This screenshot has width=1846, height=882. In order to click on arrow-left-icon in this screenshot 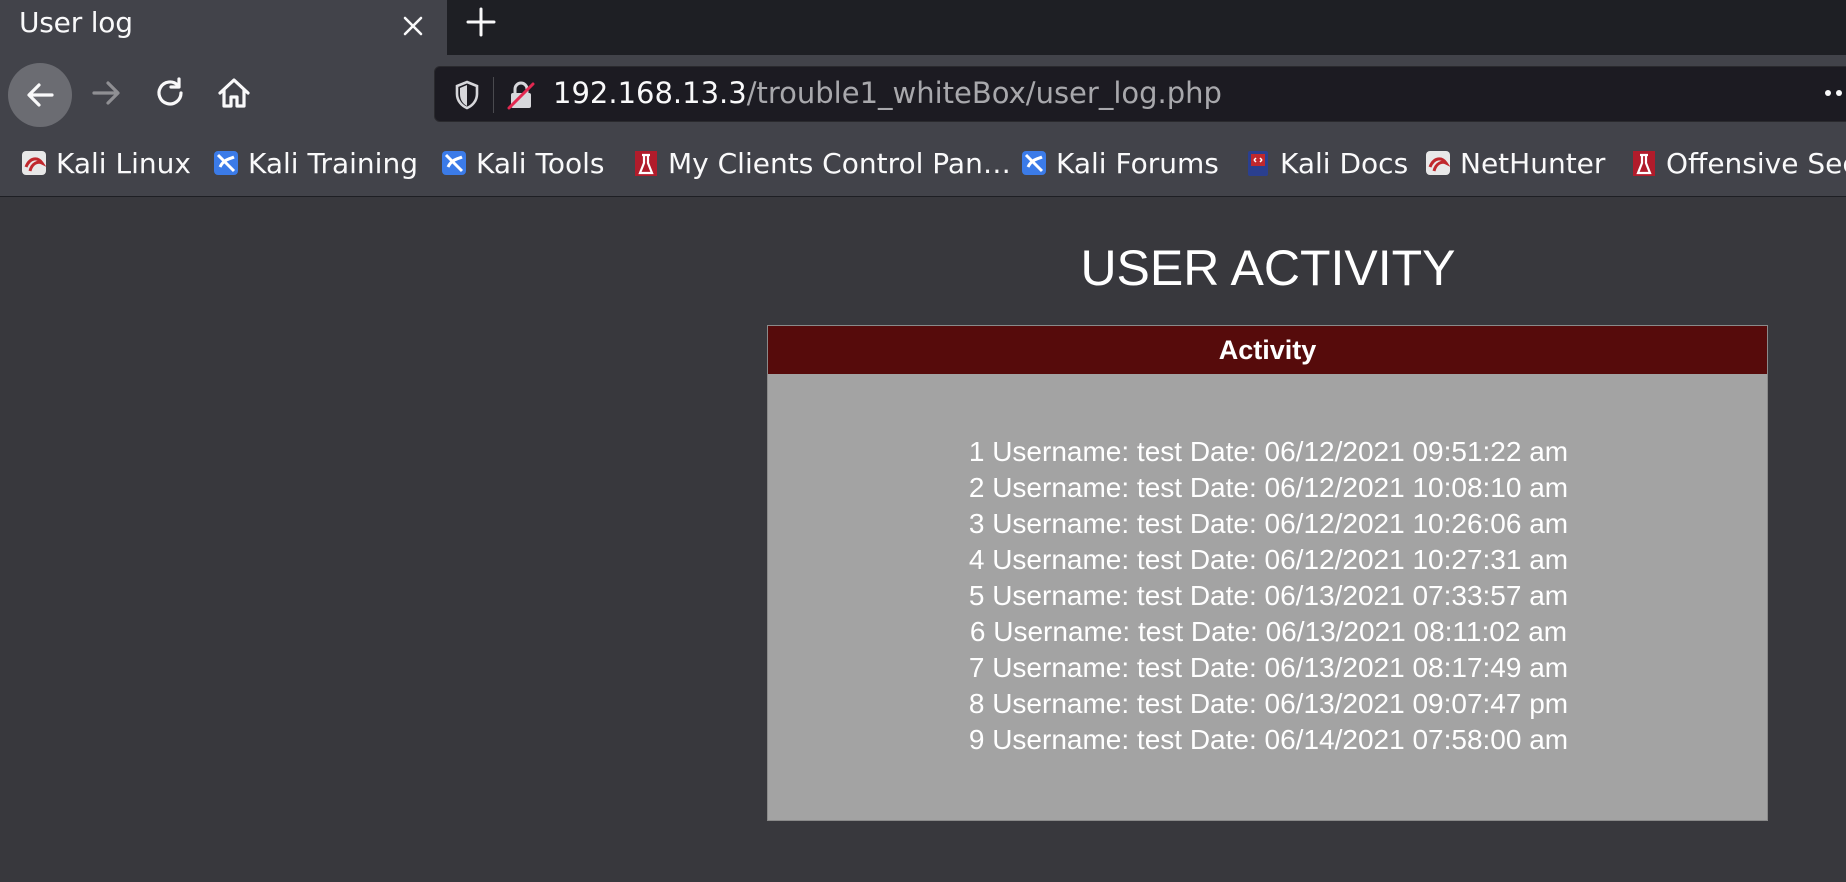, I will do `click(40, 95)`.